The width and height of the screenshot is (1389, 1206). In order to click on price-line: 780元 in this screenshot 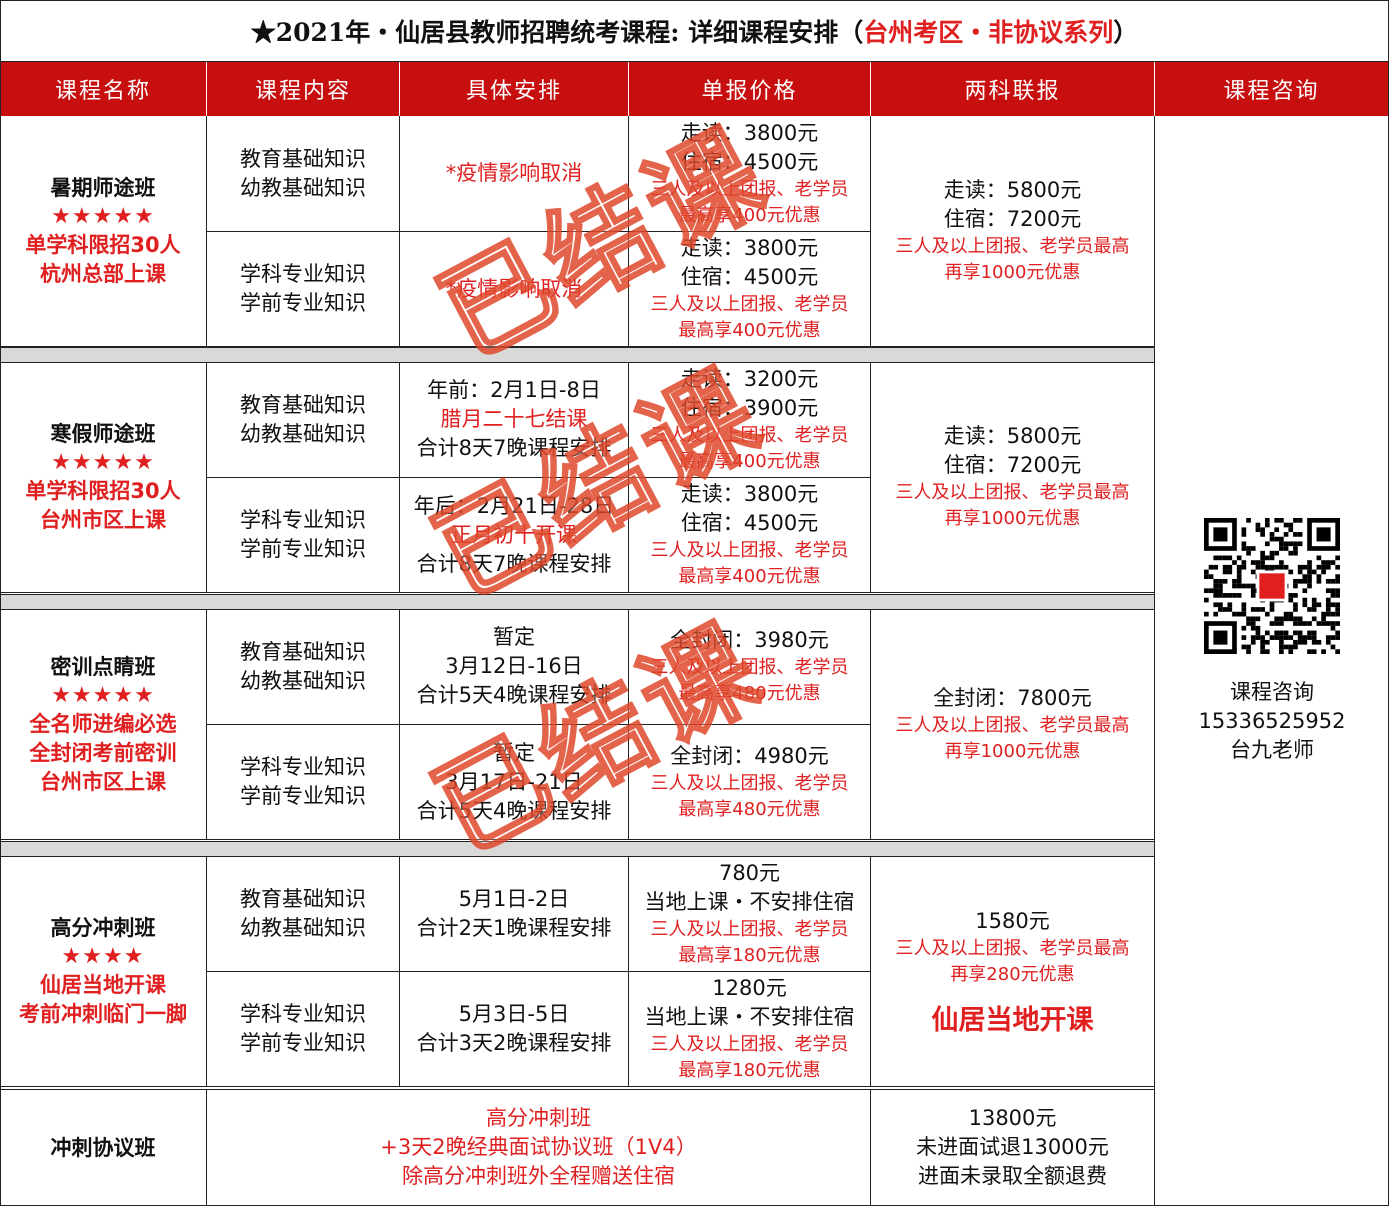, I will do `click(749, 872)`.